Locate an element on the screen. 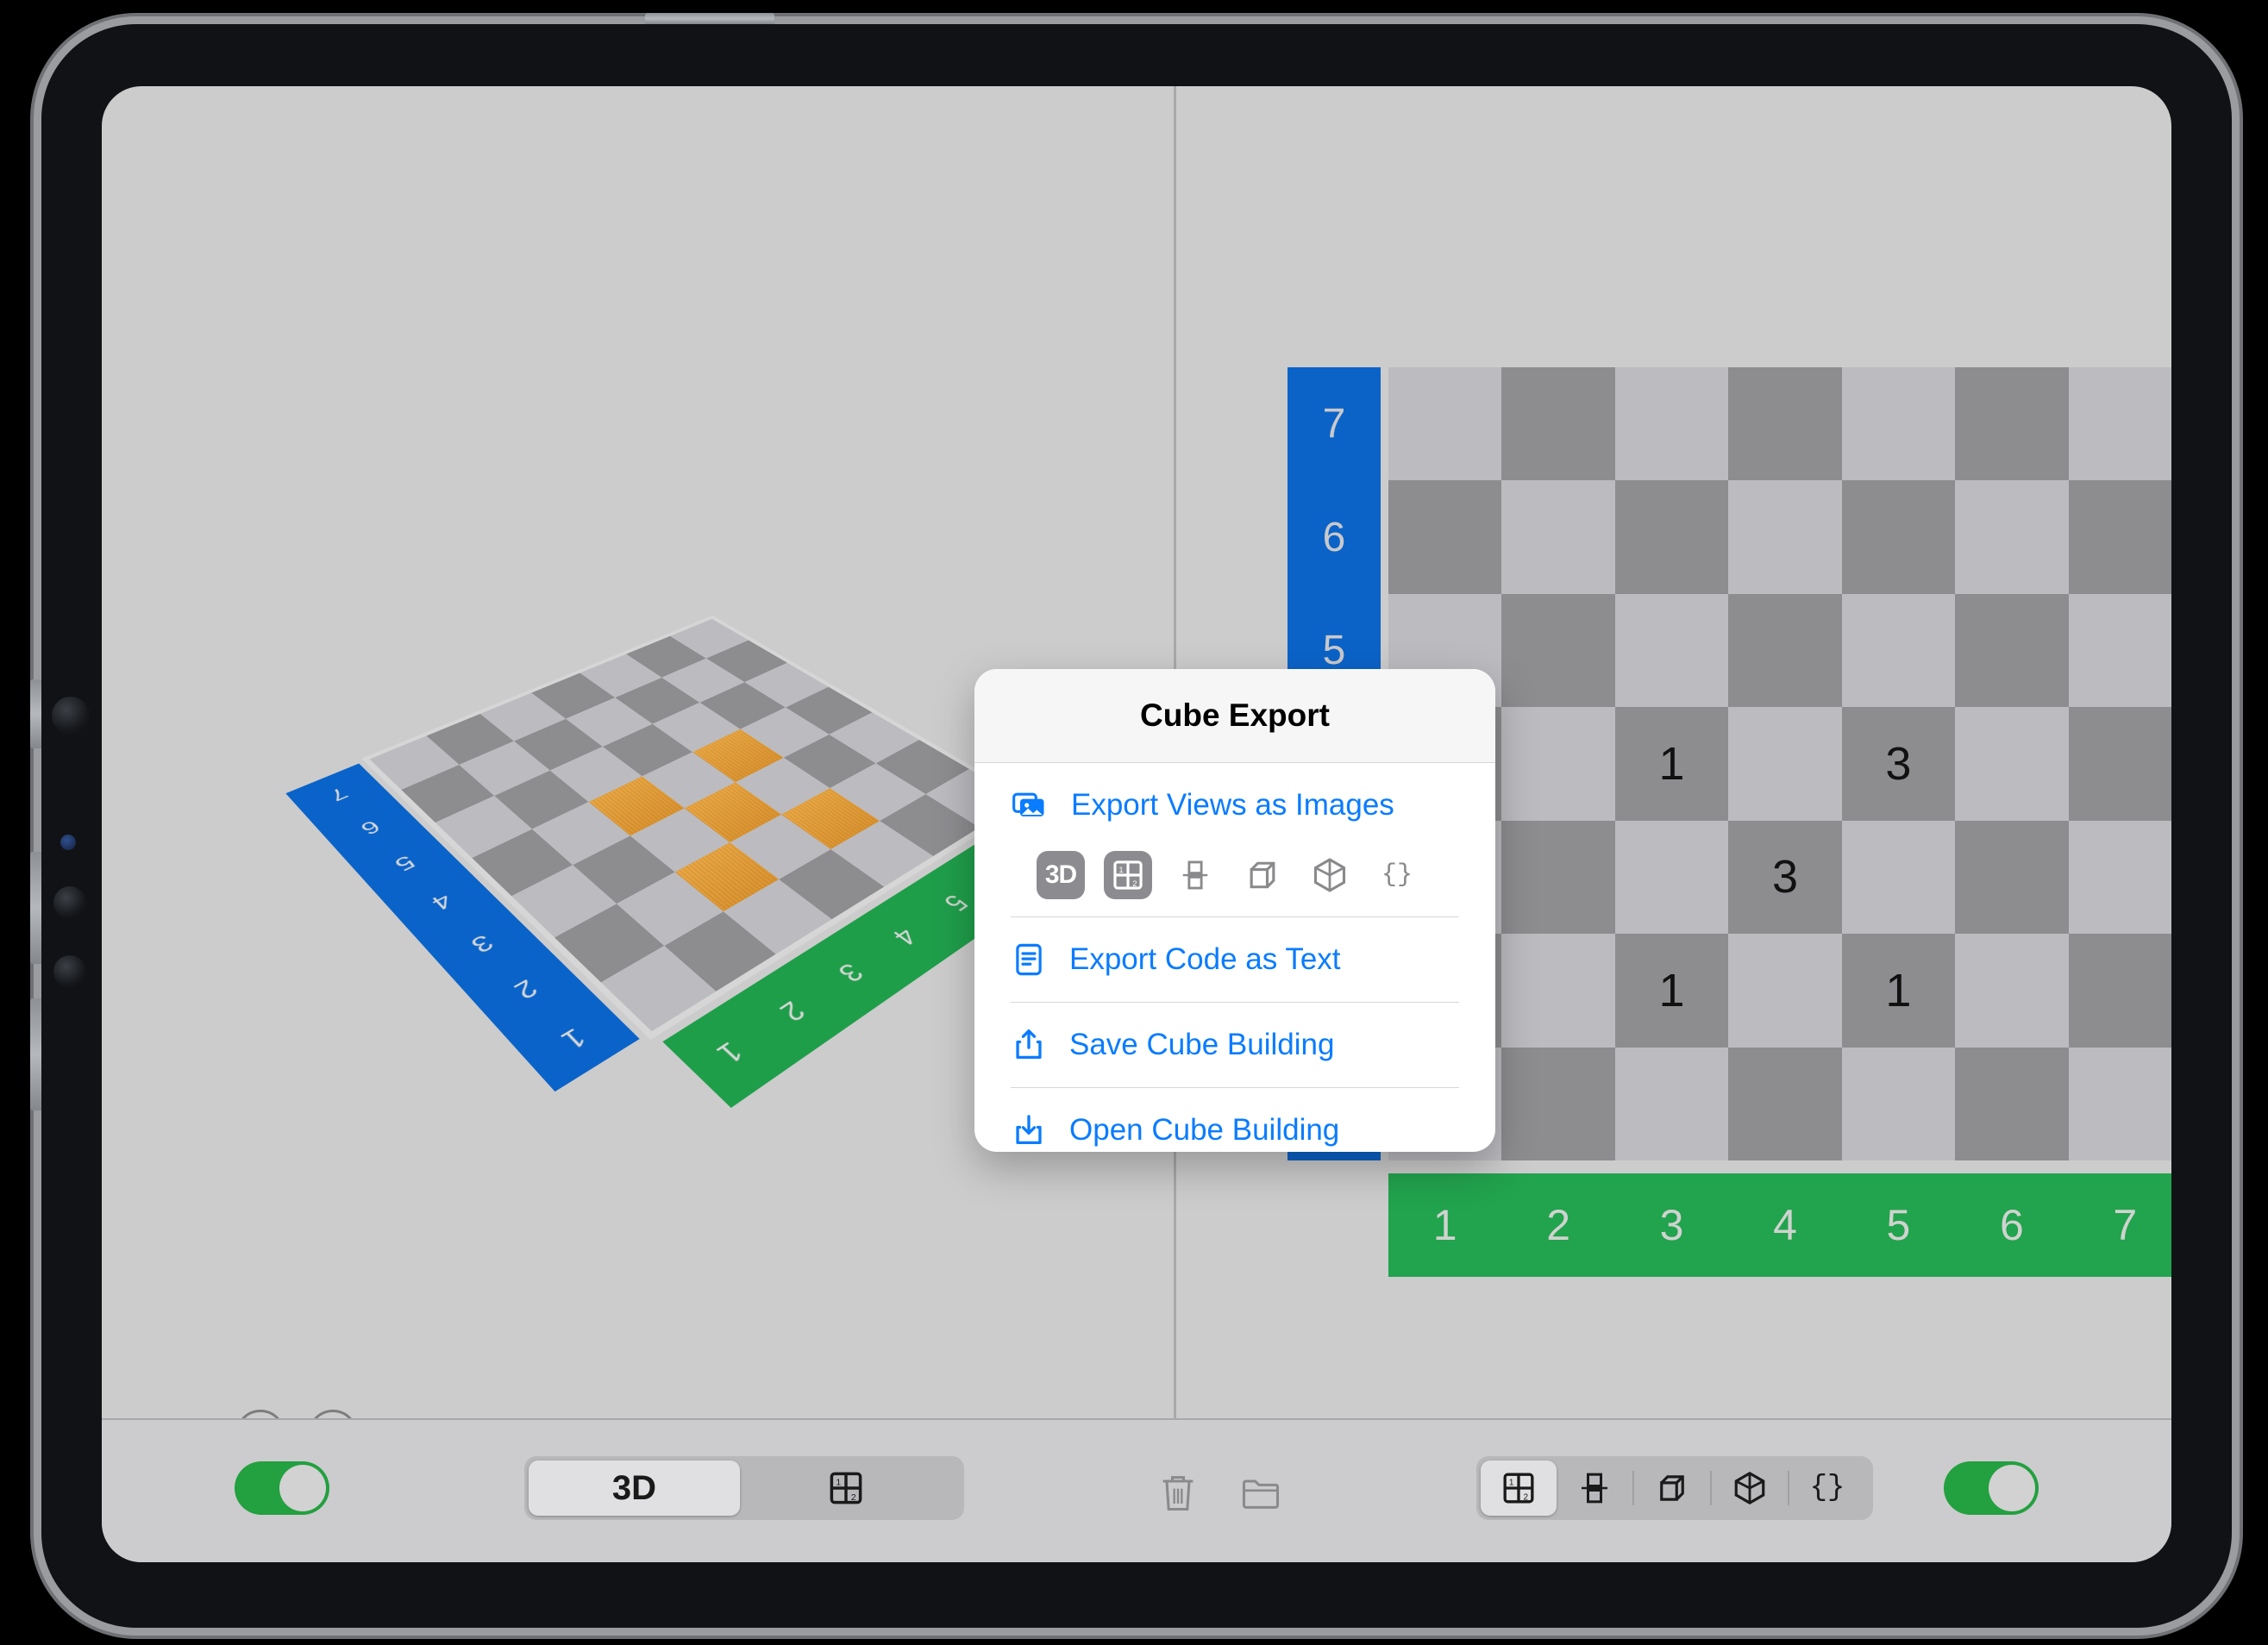 This screenshot has height=1645, width=2268. dialog-icon-isometric-cube is located at coordinates (1330, 875).